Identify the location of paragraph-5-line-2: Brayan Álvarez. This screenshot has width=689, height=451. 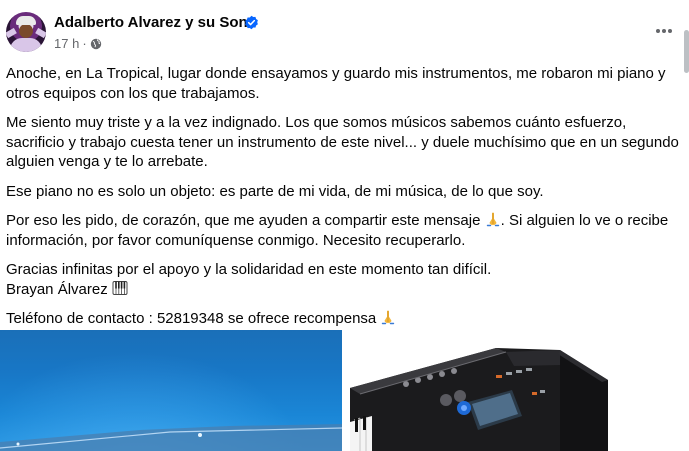
(344, 290).